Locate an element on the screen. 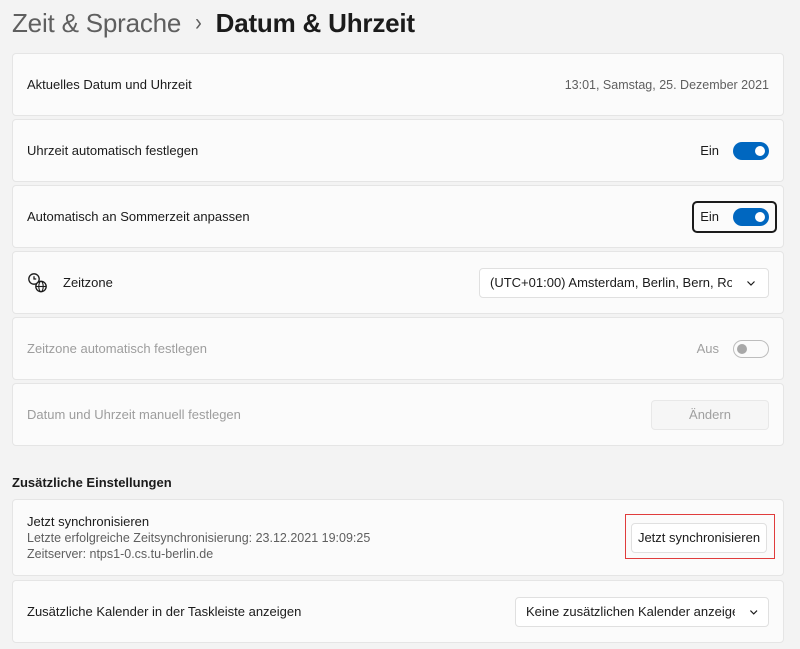 The image size is (800, 649). auto-time-state: Ein is located at coordinates (709, 150).